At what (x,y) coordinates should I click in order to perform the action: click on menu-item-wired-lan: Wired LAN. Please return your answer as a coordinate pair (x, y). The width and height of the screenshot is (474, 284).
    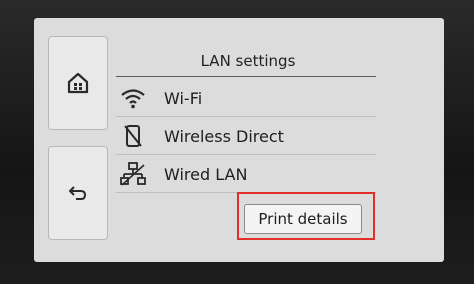
    Looking at the image, I should click on (246, 174).